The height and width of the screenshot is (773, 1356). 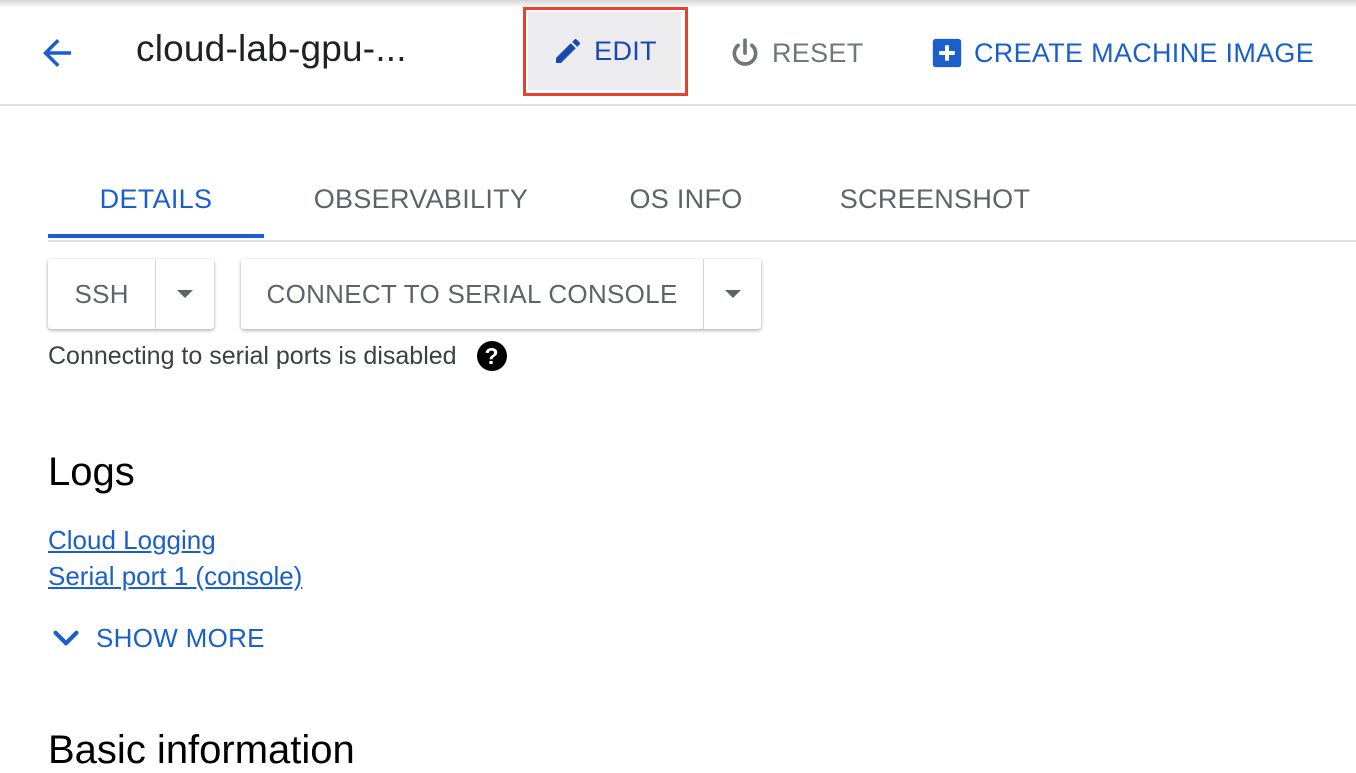 What do you see at coordinates (686, 199) in the screenshot?
I see `tab-os-info: OS INFO` at bounding box center [686, 199].